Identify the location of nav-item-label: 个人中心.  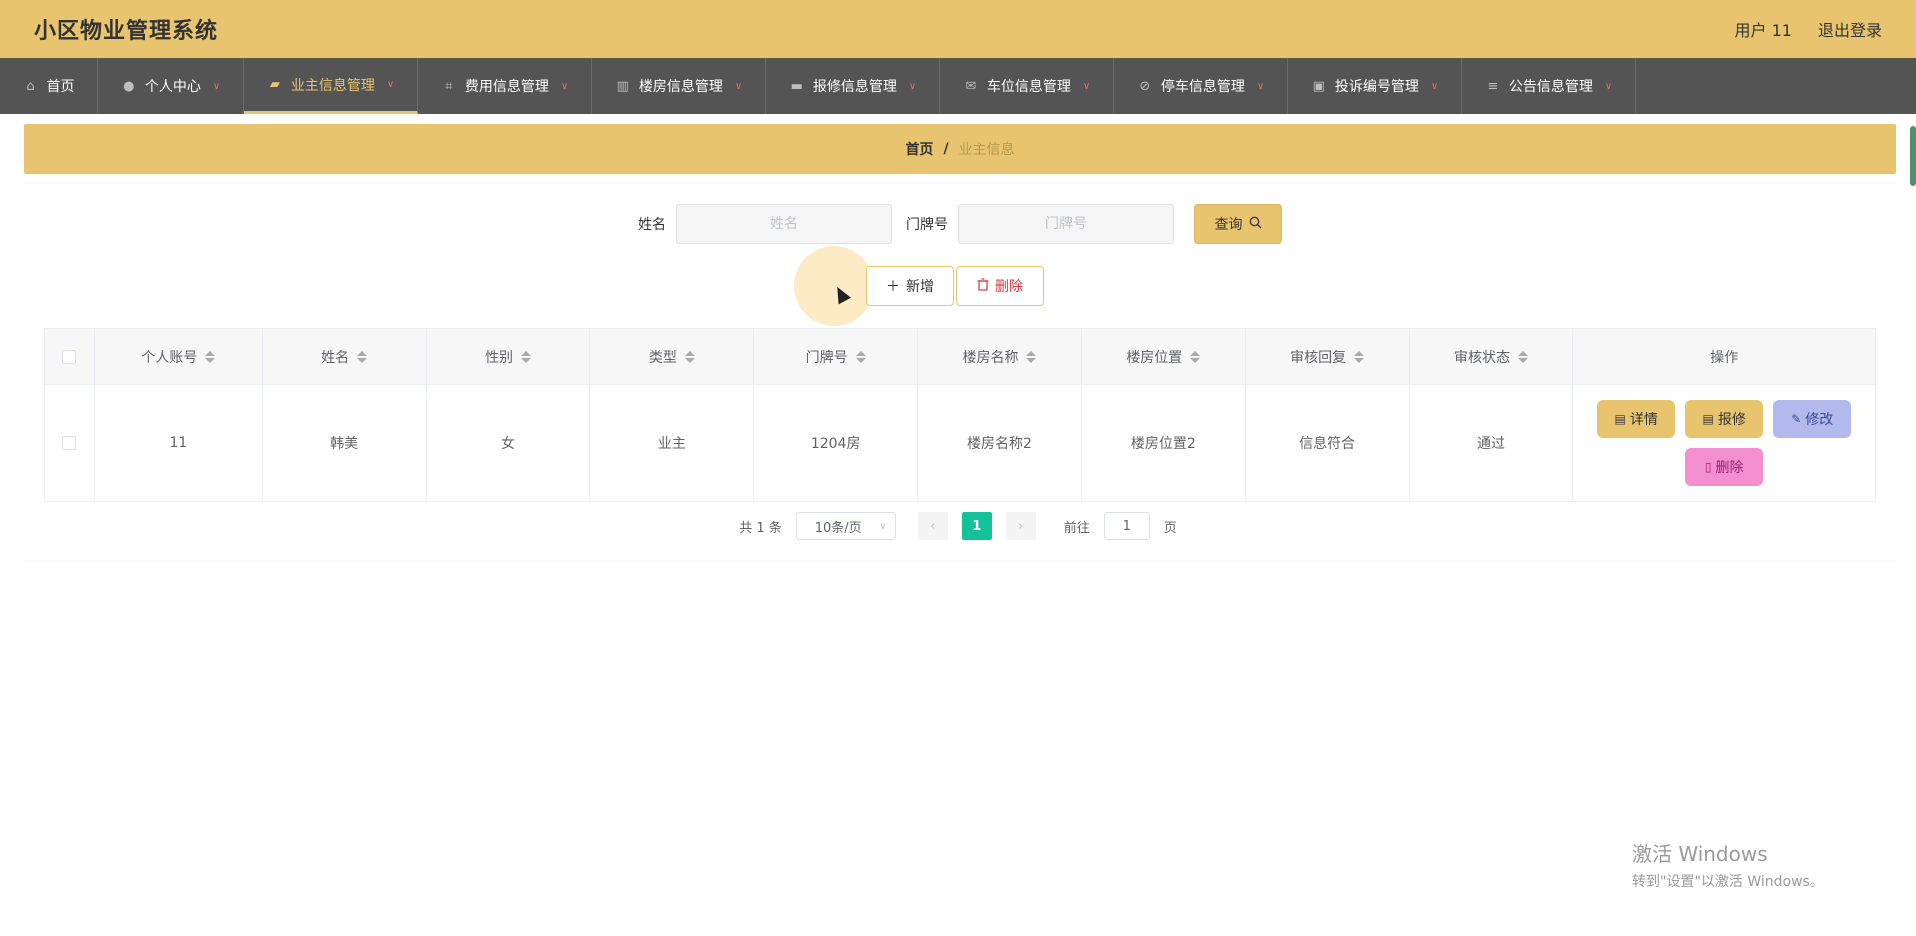
(172, 87).